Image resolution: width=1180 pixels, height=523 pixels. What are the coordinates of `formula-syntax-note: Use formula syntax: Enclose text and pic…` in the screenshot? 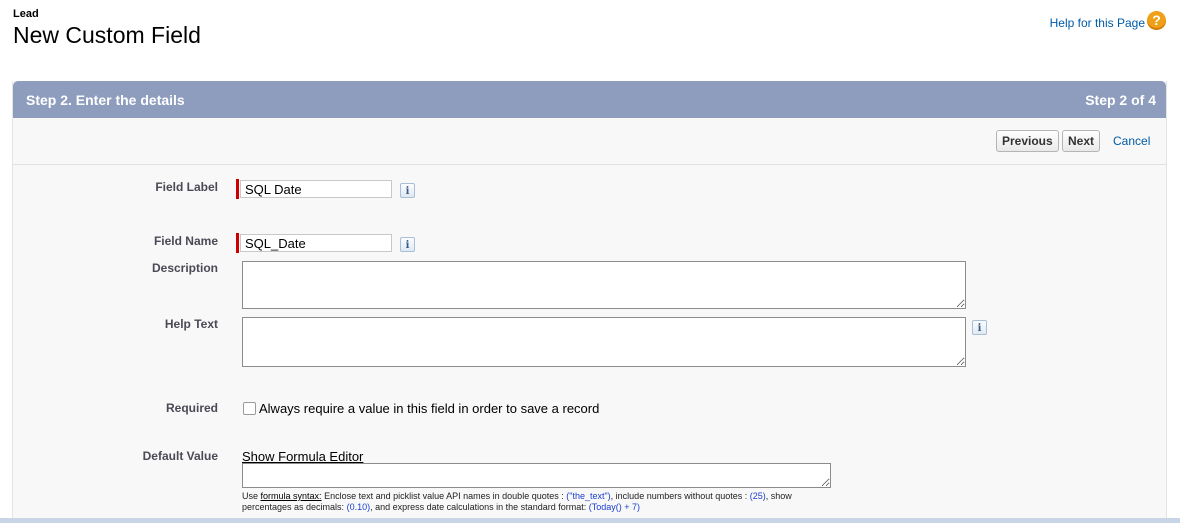 It's located at (517, 501).